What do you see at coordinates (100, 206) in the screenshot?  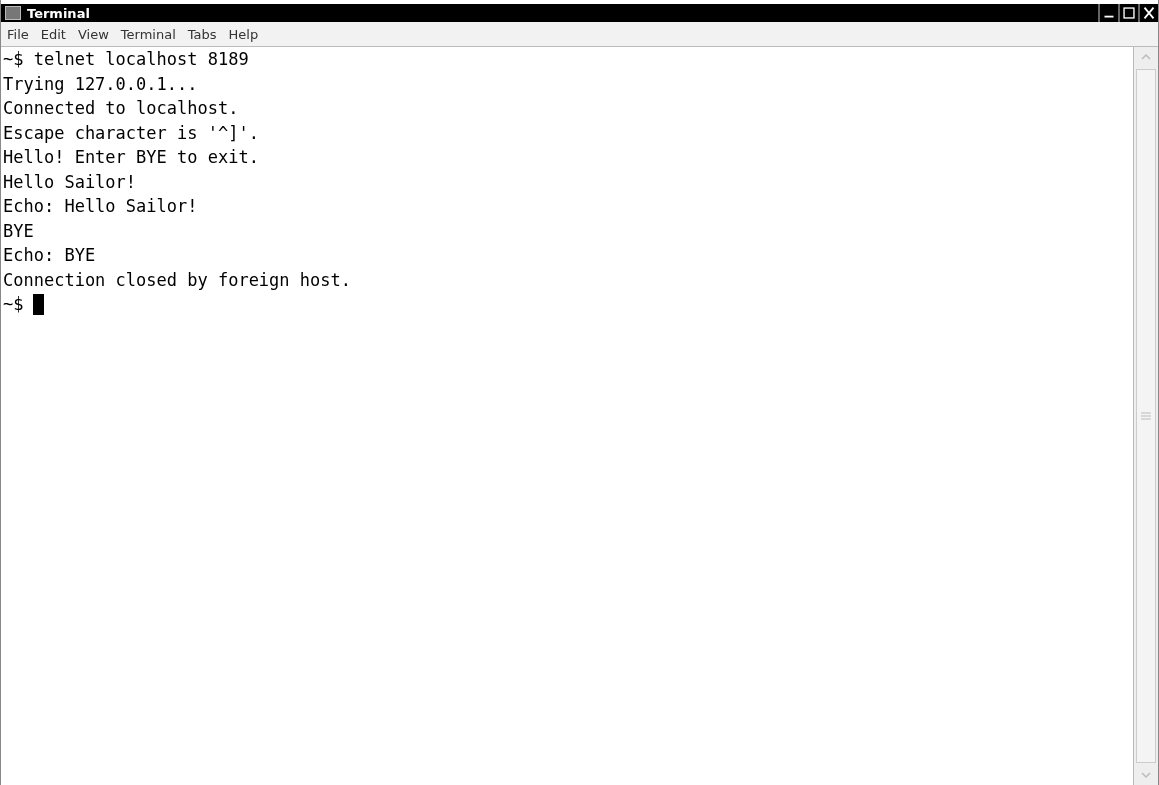 I see `terminal-line: Echo: Hello Sailor!` at bounding box center [100, 206].